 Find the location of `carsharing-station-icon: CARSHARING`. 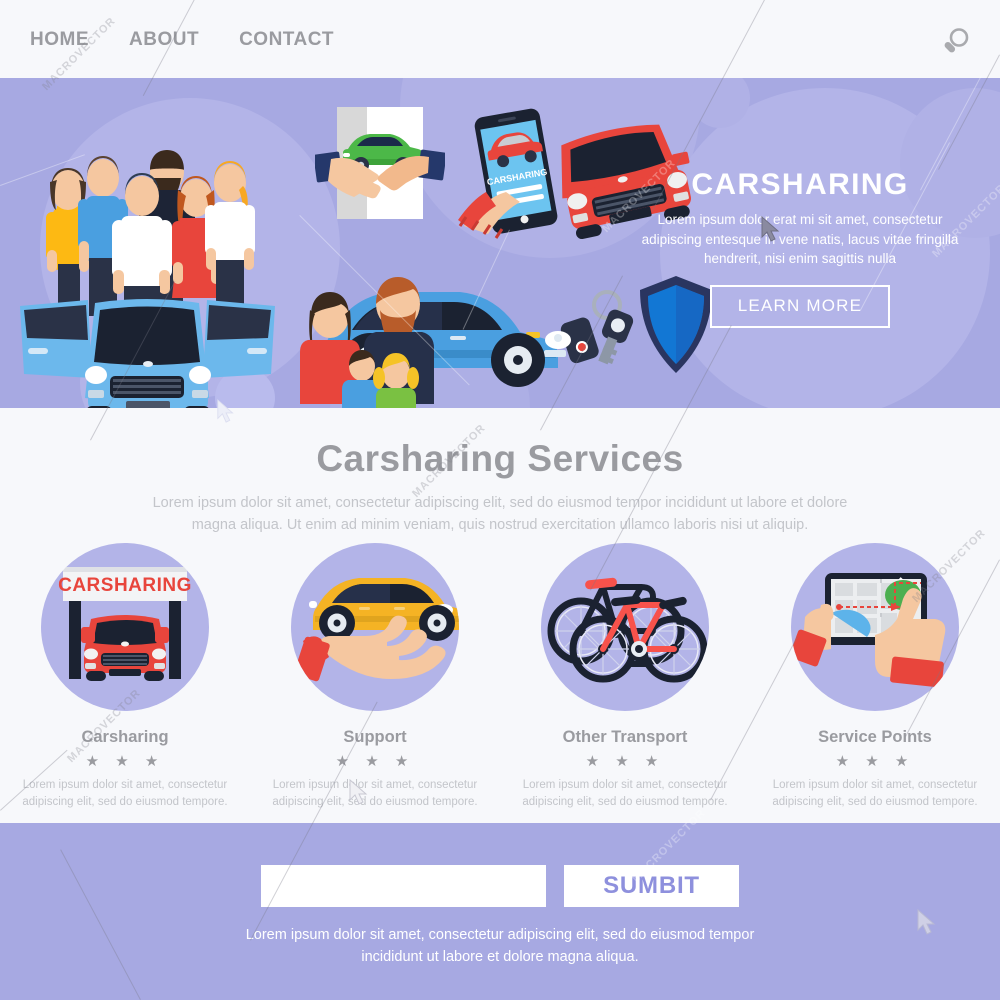

carsharing-station-icon: CARSHARING is located at coordinates (125, 627).